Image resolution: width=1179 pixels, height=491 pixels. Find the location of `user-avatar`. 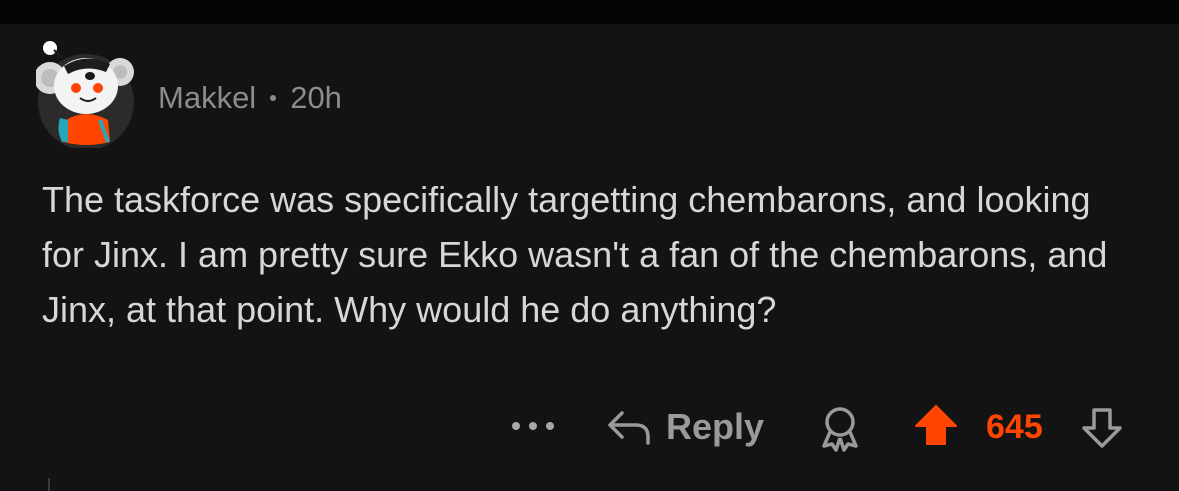

user-avatar is located at coordinates (85, 94).